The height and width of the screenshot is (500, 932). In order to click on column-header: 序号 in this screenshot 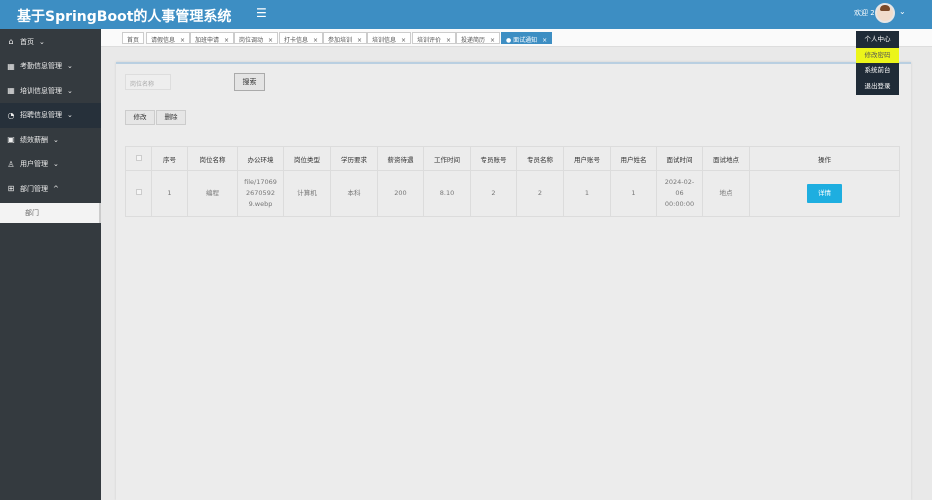, I will do `click(169, 158)`.